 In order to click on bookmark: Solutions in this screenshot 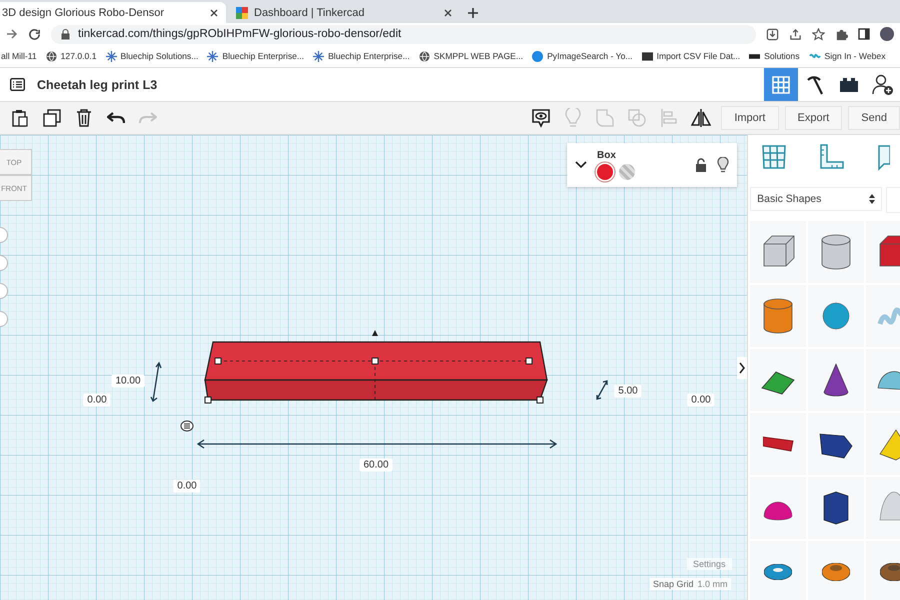, I will do `click(774, 56)`.